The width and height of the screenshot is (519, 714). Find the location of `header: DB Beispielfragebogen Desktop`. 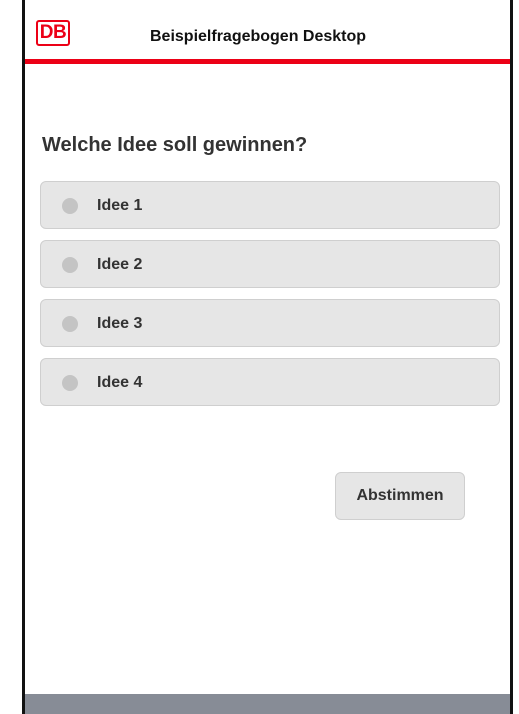

header: DB Beispielfragebogen Desktop is located at coordinates (267, 32).